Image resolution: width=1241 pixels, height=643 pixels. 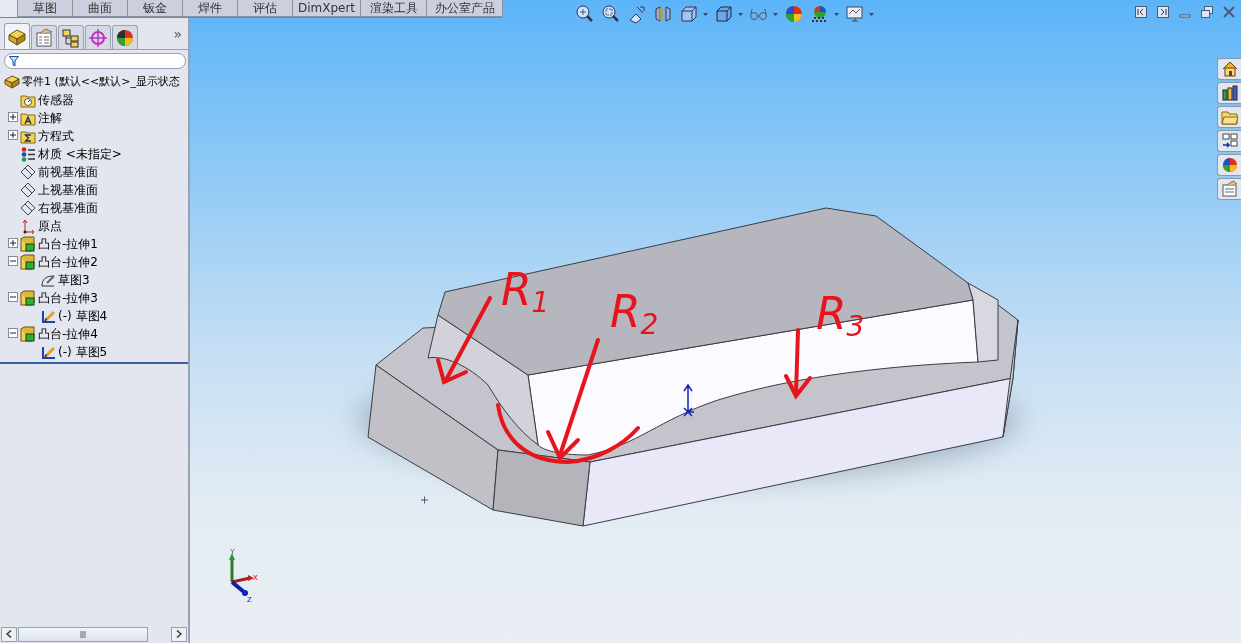 I want to click on ribbon-tab: 钣金, so click(x=155, y=8).